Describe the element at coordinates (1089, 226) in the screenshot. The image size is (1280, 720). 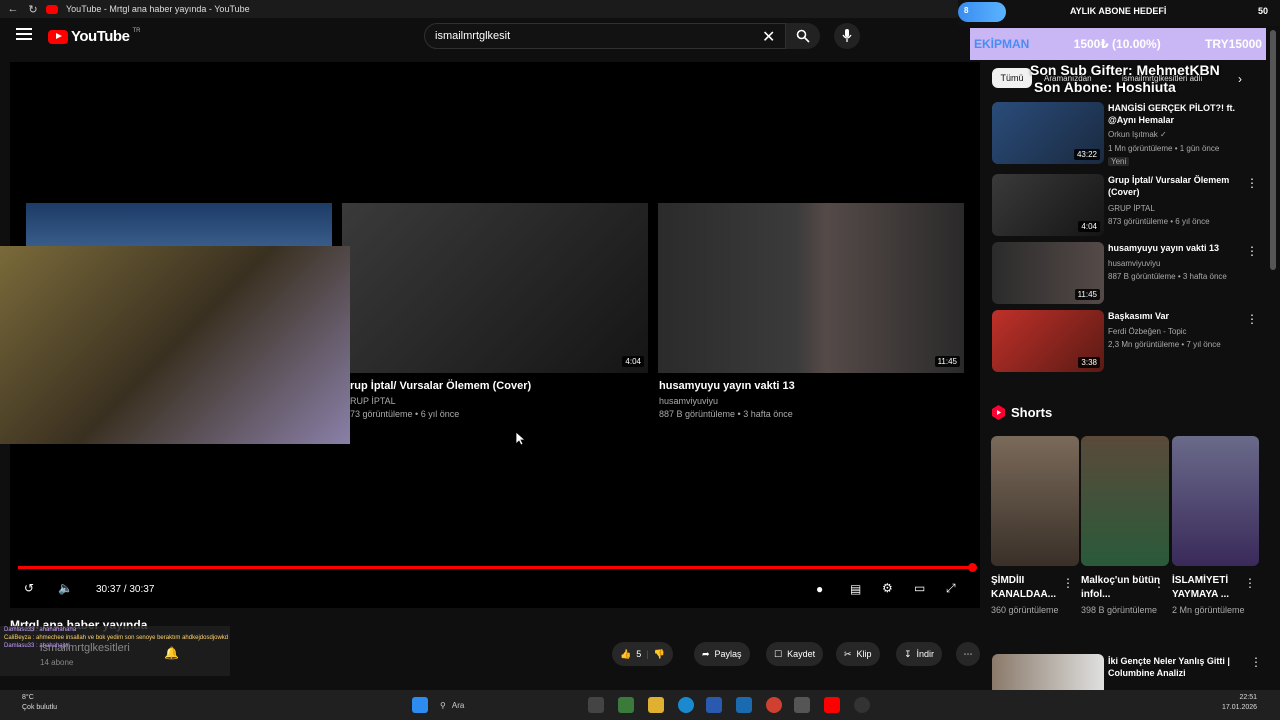
I see `duration-badge: 4:04` at that location.